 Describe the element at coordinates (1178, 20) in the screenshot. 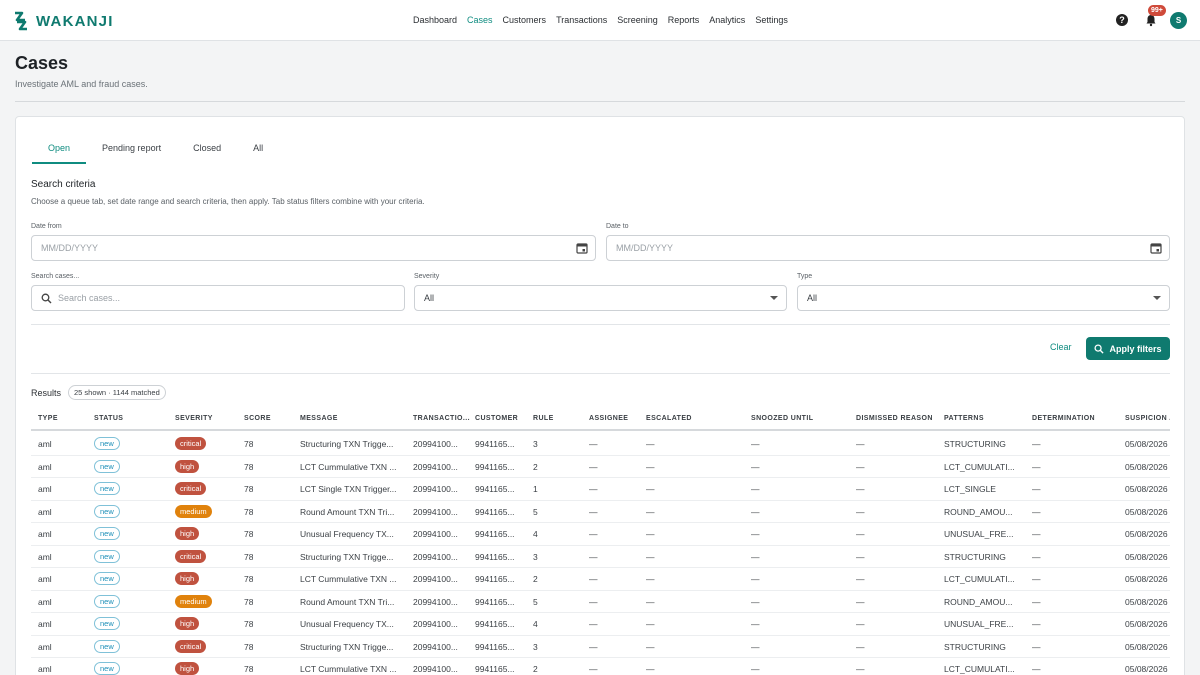

I see `user-avatar: S` at that location.